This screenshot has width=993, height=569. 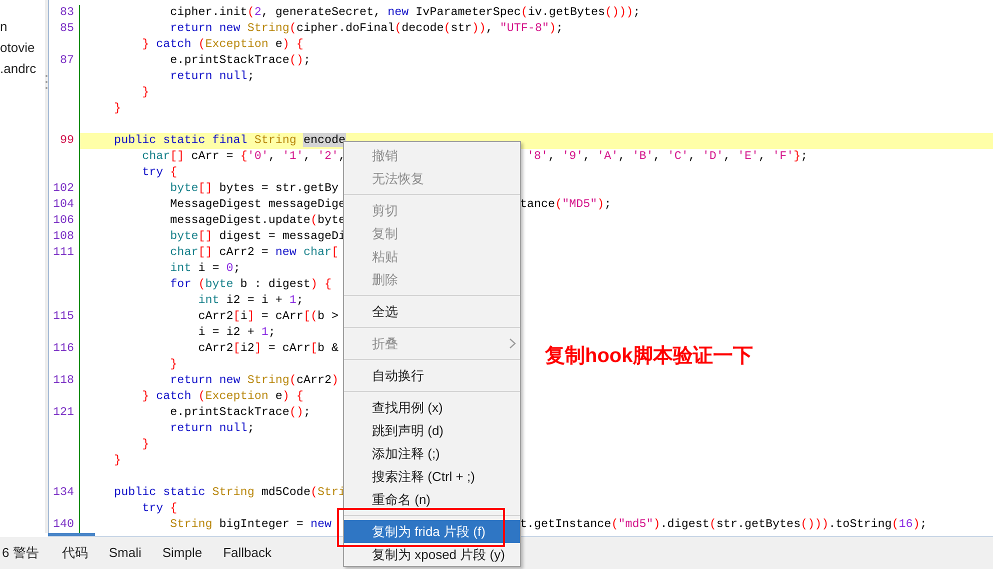 I want to click on menu-item: 复制为 frida 片段 (f), so click(x=432, y=531).